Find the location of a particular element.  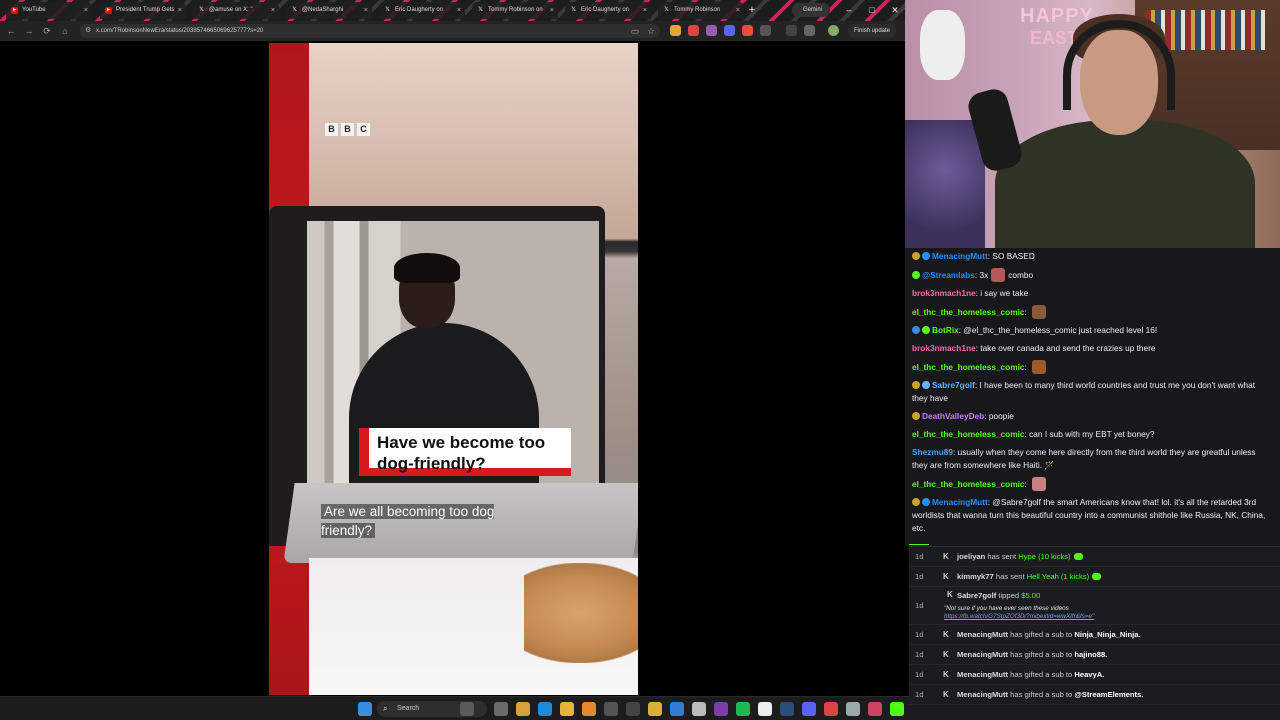

site-info-icon: ⚙ is located at coordinates (88, 31).